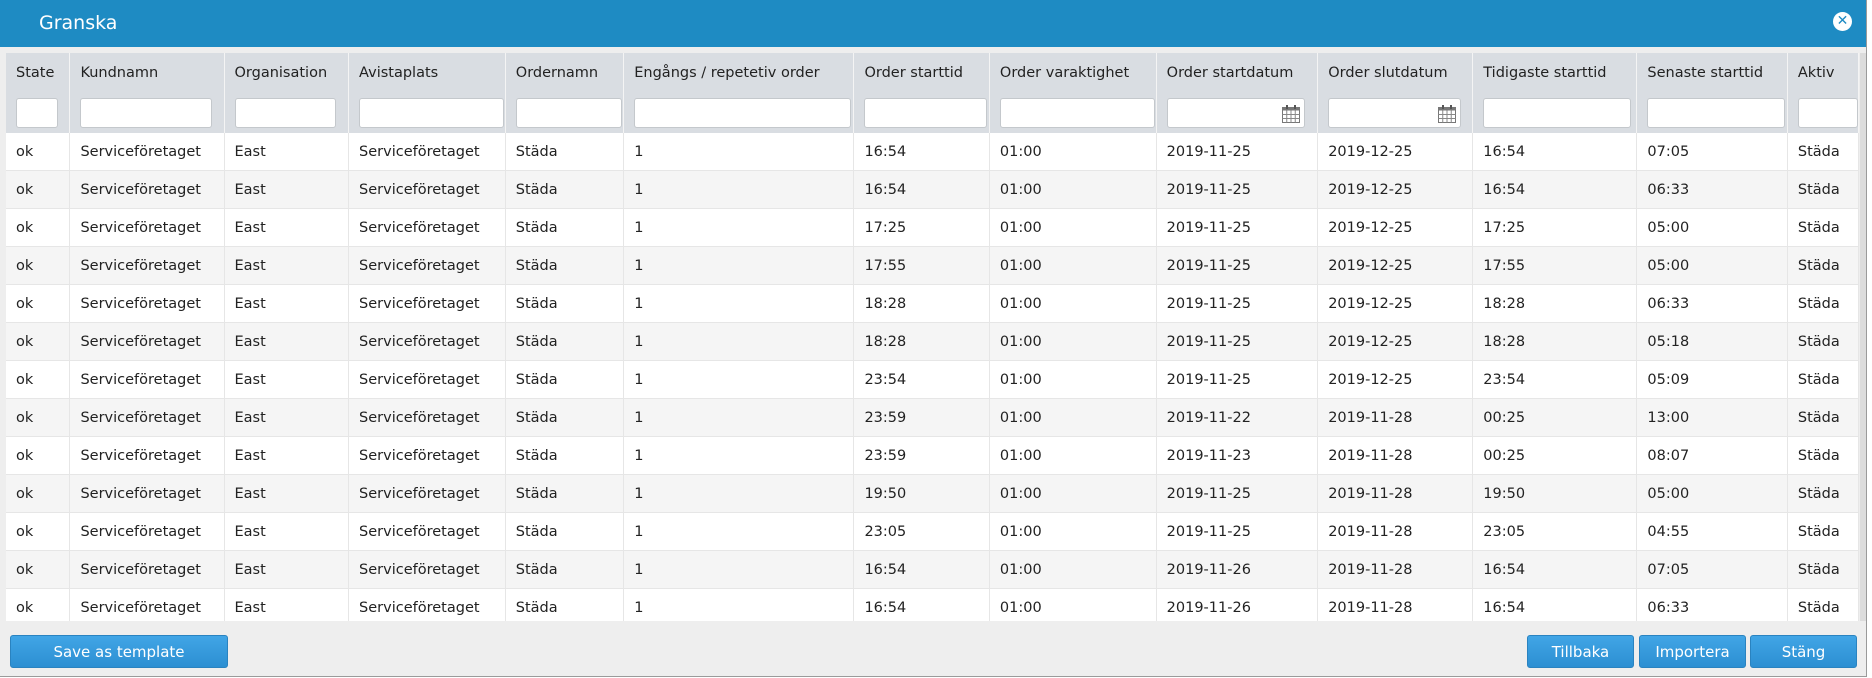  I want to click on close-icon: ✕, so click(1842, 21).